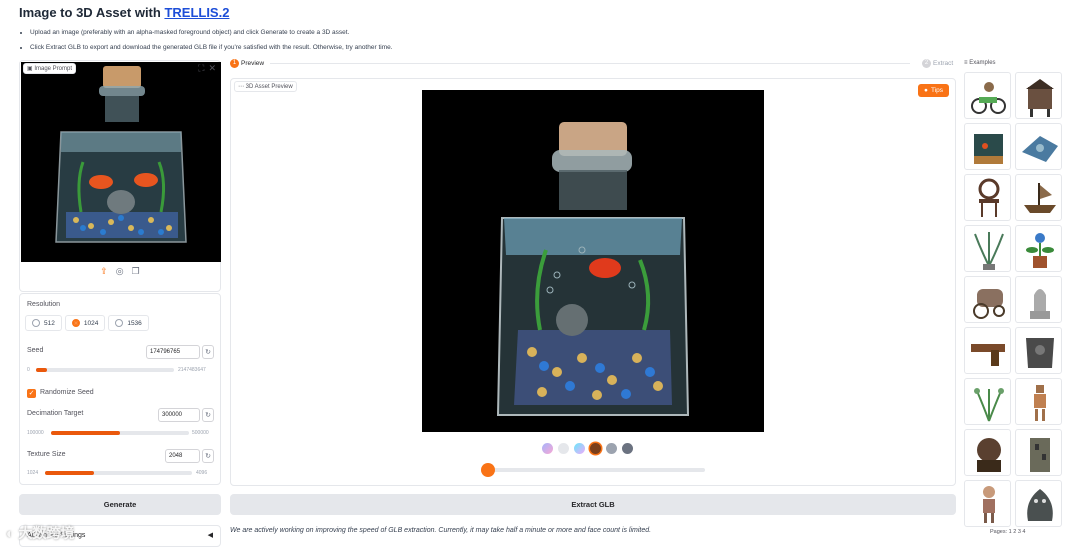  What do you see at coordinates (587, 448) in the screenshot?
I see `render-mode-swatches` at bounding box center [587, 448].